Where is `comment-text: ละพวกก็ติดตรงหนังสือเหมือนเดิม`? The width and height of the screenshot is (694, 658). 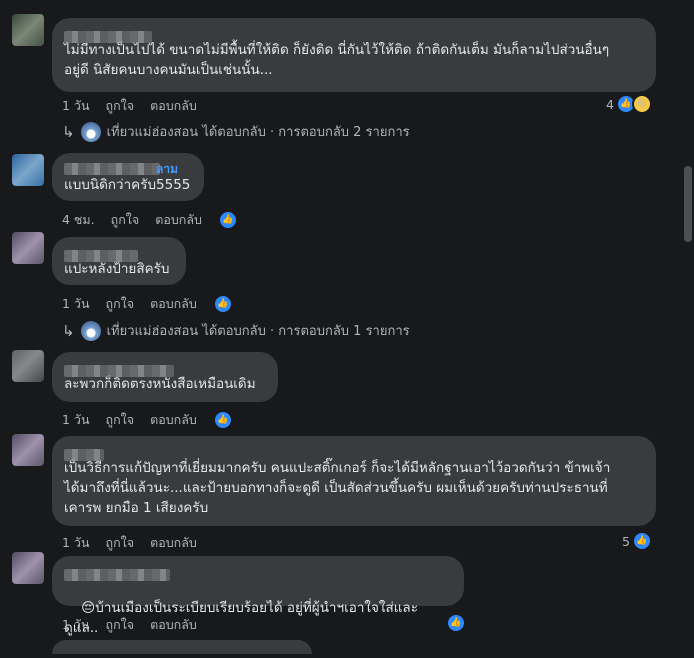 comment-text: ละพวกก็ติดตรงหนังสือเหมือนเดิม is located at coordinates (160, 384).